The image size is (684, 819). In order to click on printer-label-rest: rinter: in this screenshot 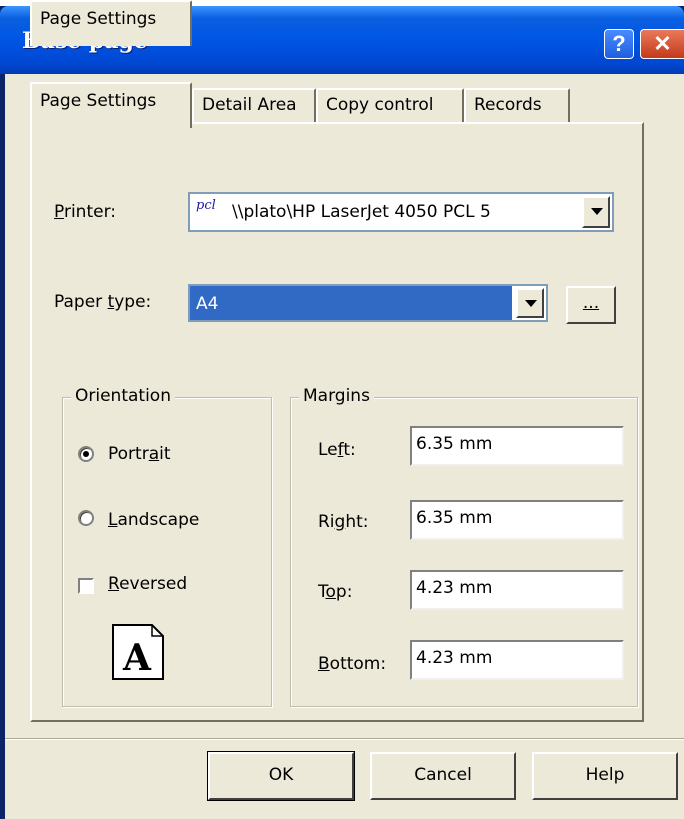, I will do `click(89, 212)`.